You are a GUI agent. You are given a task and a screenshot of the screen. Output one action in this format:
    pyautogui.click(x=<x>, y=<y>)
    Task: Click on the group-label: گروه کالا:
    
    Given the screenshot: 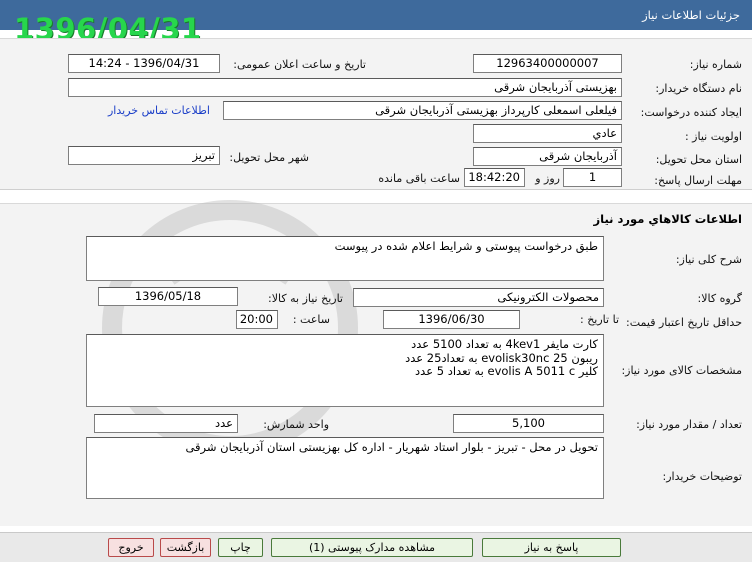 What is the action you would take?
    pyautogui.click(x=719, y=298)
    